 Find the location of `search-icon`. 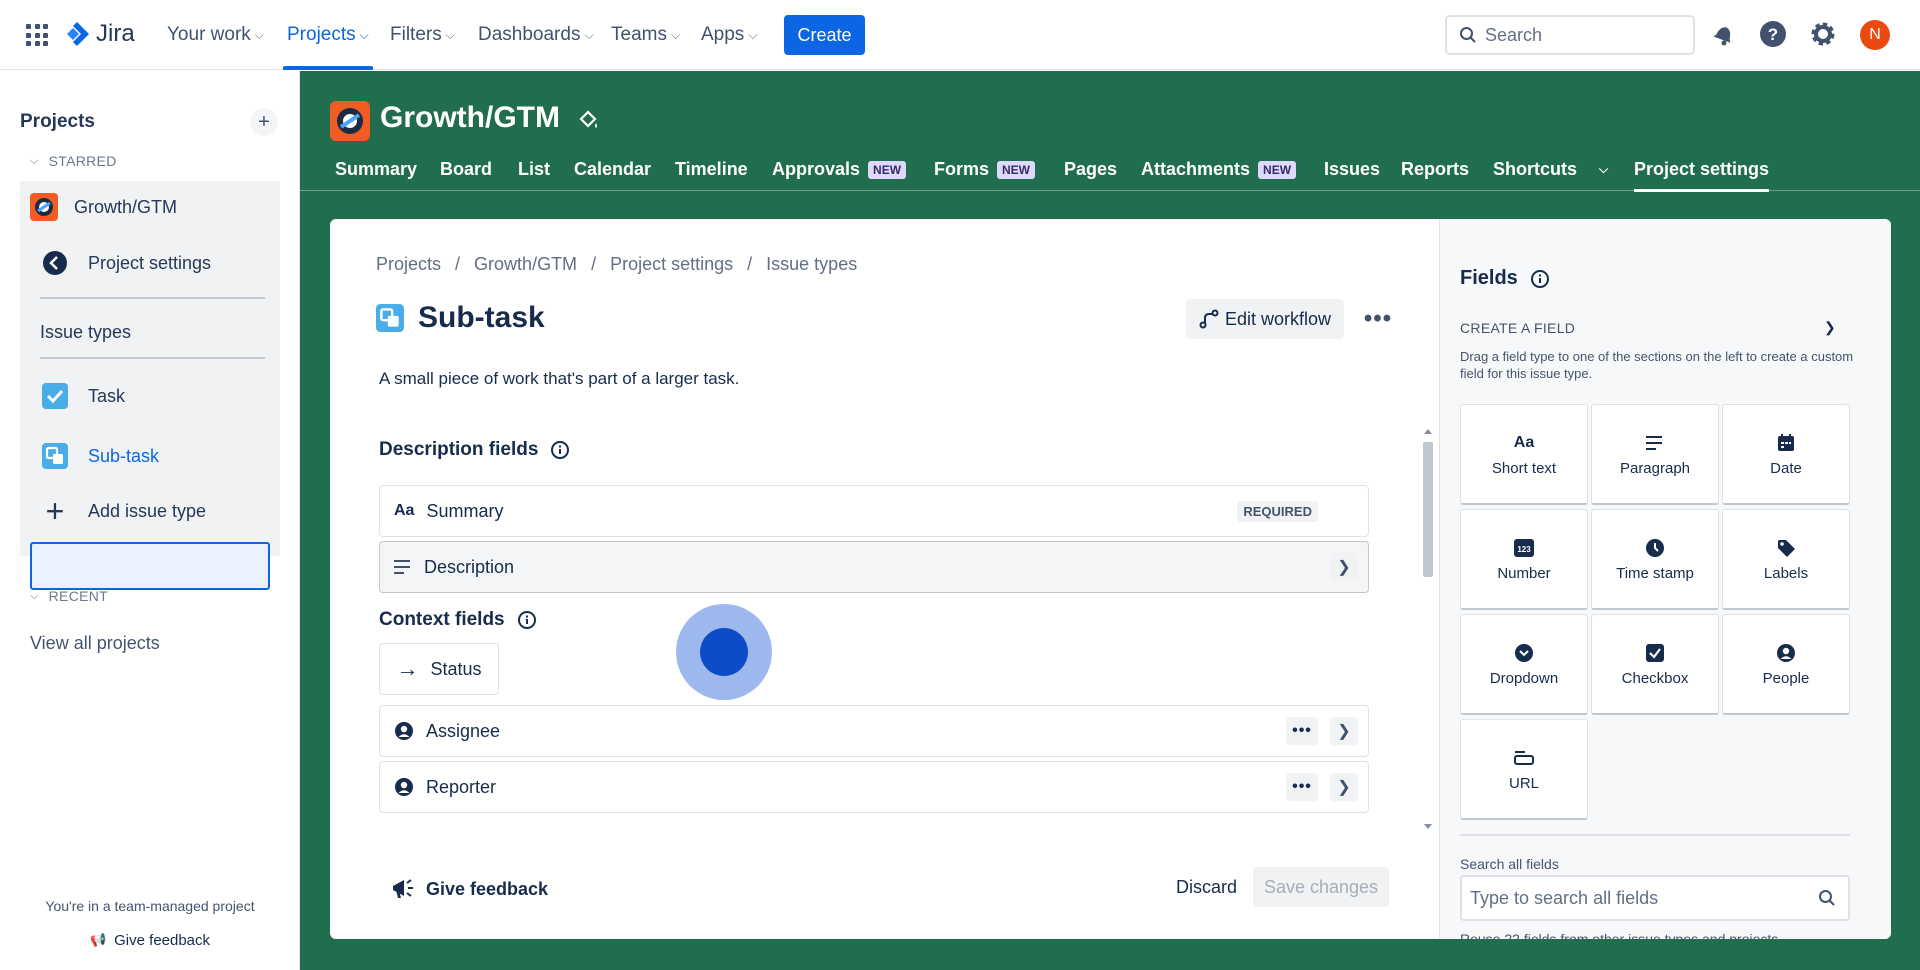

search-icon is located at coordinates (1468, 35).